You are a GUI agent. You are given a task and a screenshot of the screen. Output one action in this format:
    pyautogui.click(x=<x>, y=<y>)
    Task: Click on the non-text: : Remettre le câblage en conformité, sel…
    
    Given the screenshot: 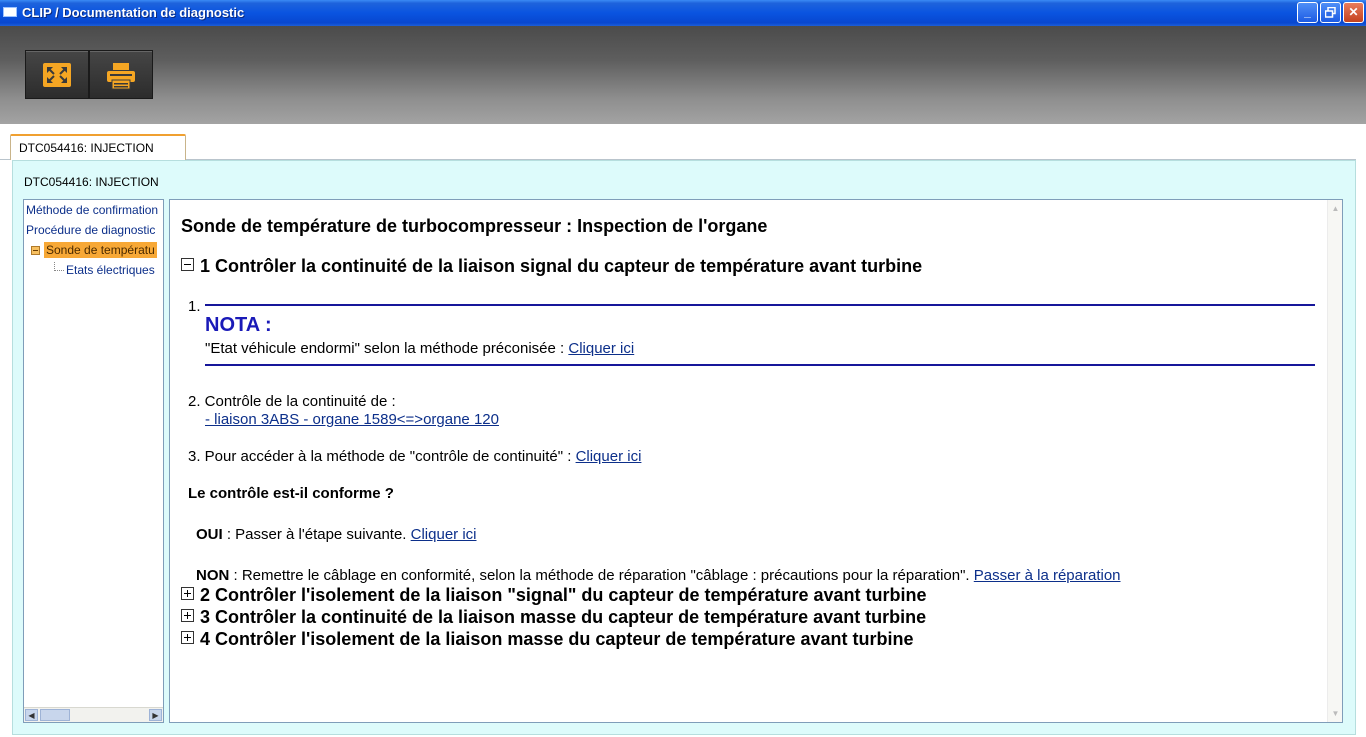 What is the action you would take?
    pyautogui.click(x=601, y=575)
    